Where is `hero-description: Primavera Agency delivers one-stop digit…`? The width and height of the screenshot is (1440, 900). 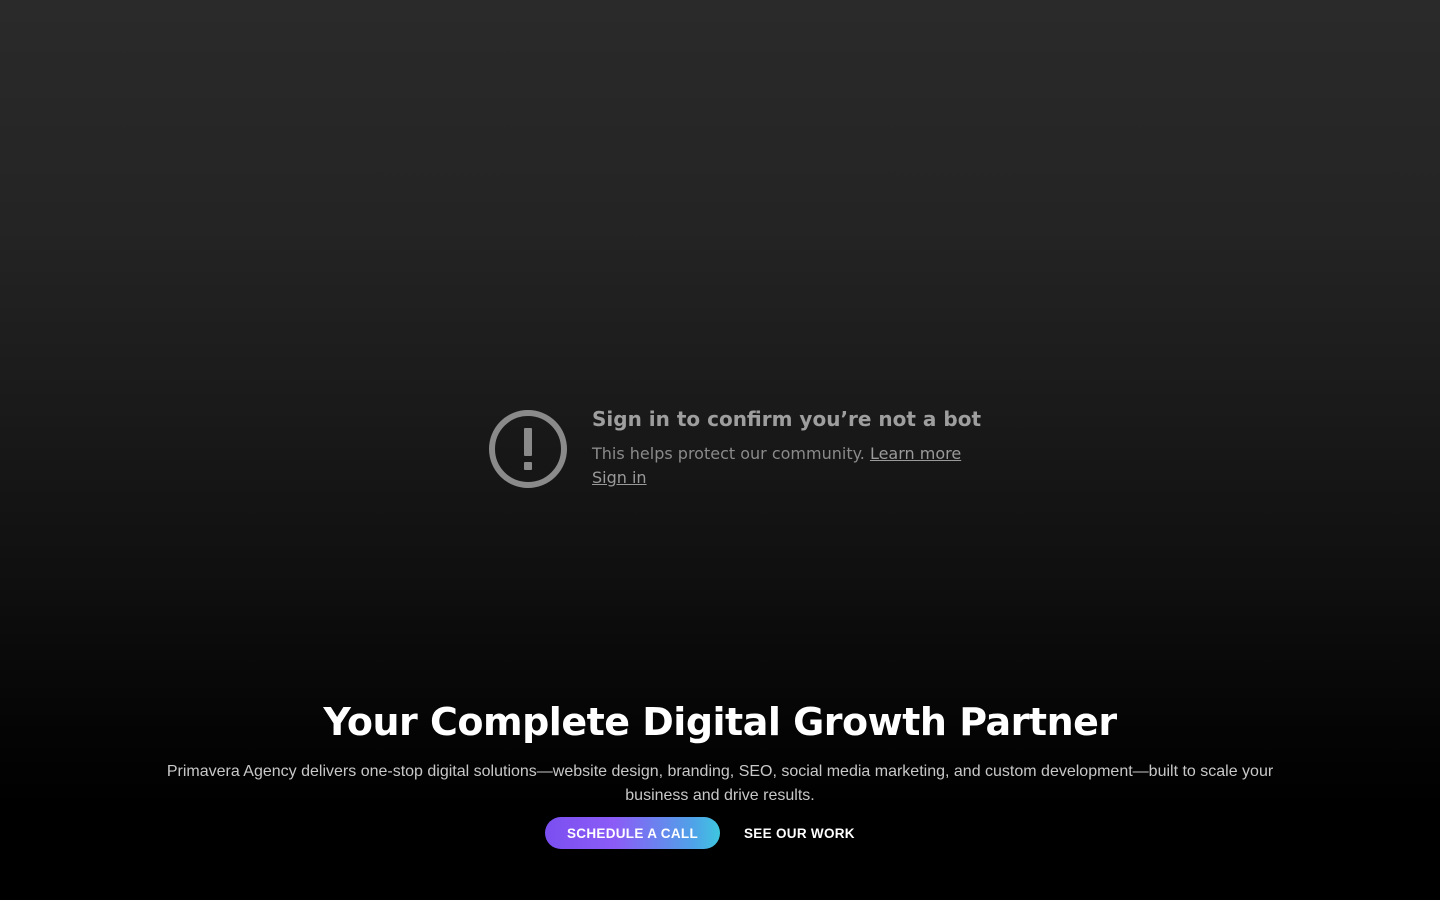 hero-description: Primavera Agency delivers one-stop digit… is located at coordinates (720, 783).